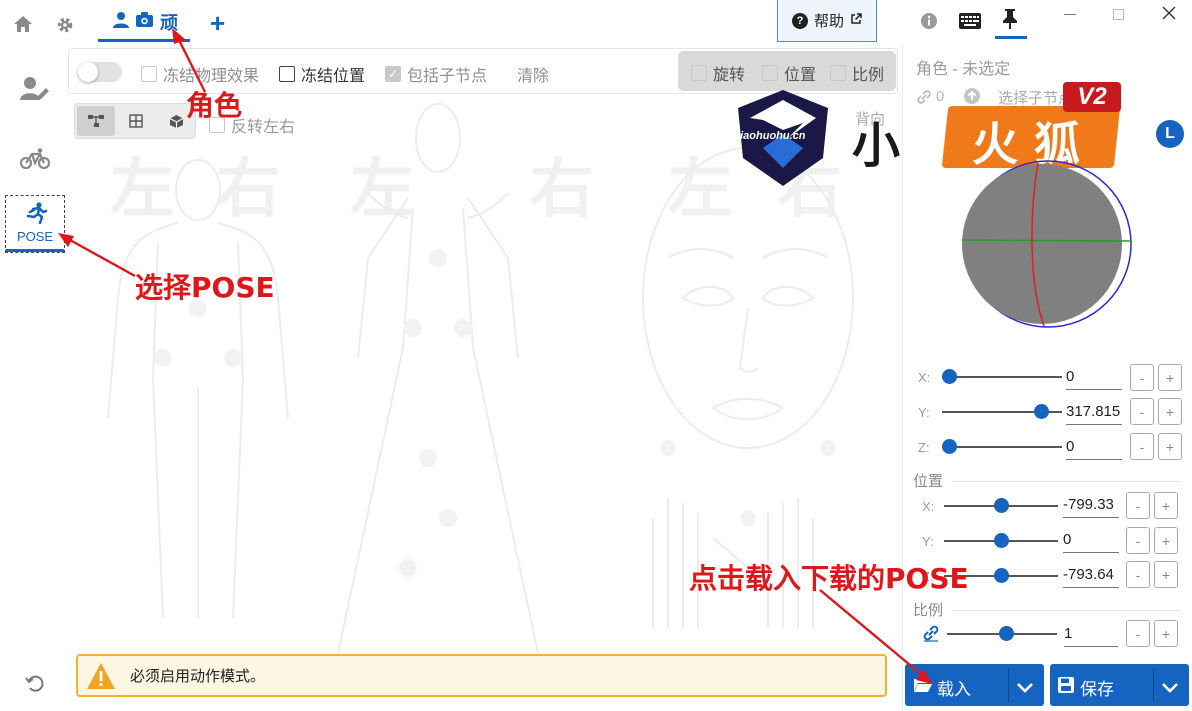 The width and height of the screenshot is (1192, 711). Describe the element at coordinates (214, 105) in the screenshot. I see `annotation-role: 角色` at that location.